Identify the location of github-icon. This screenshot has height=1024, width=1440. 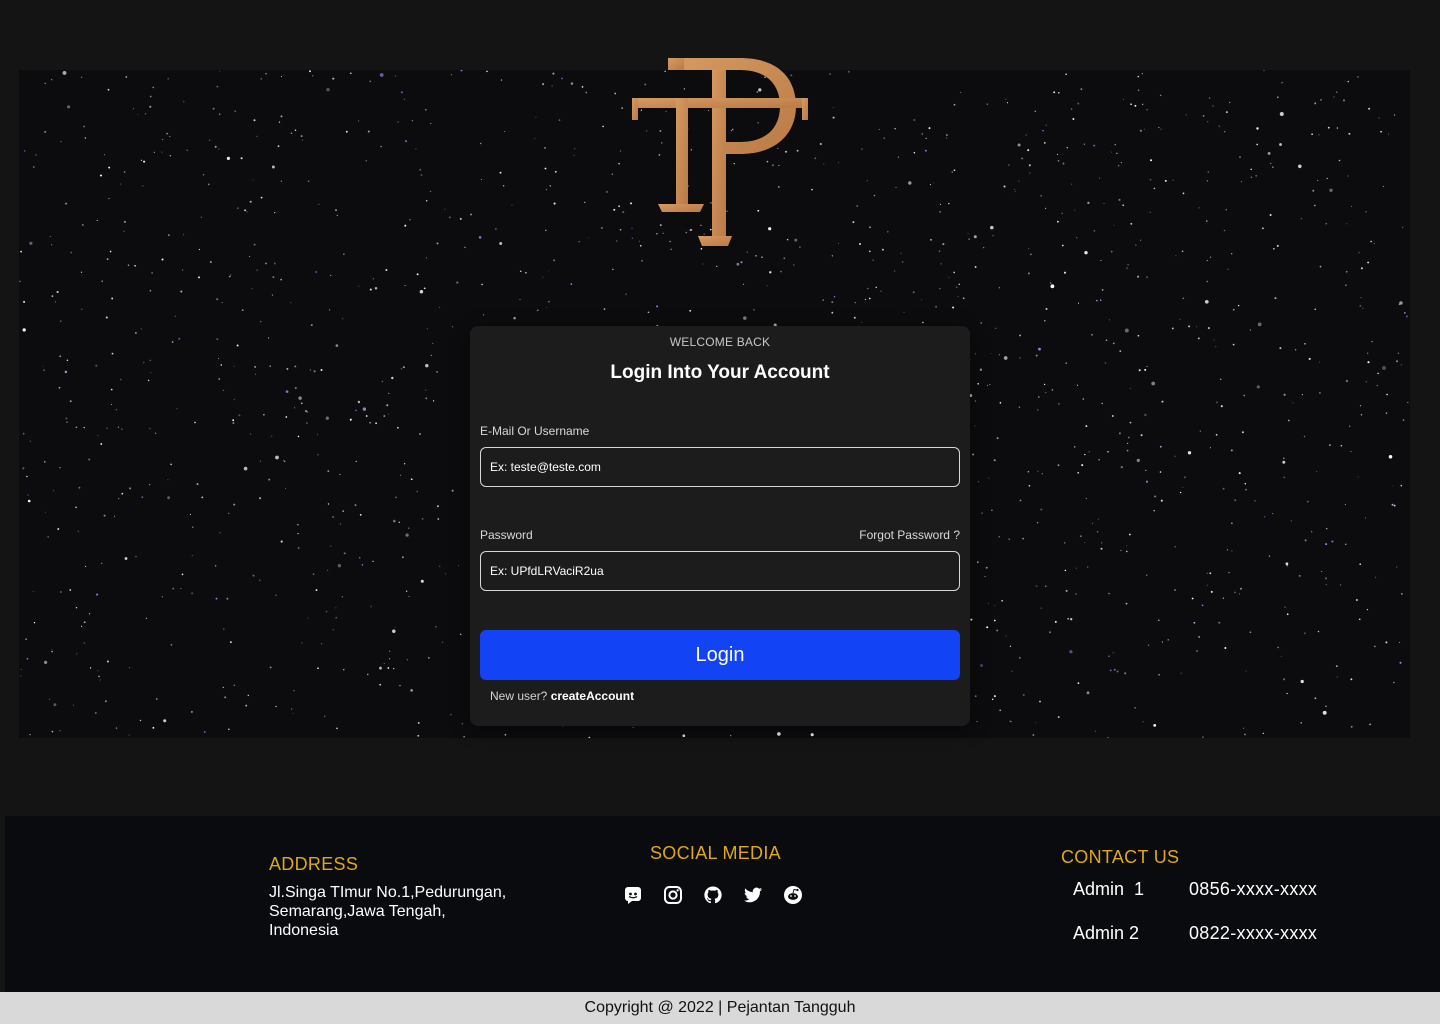
(713, 895).